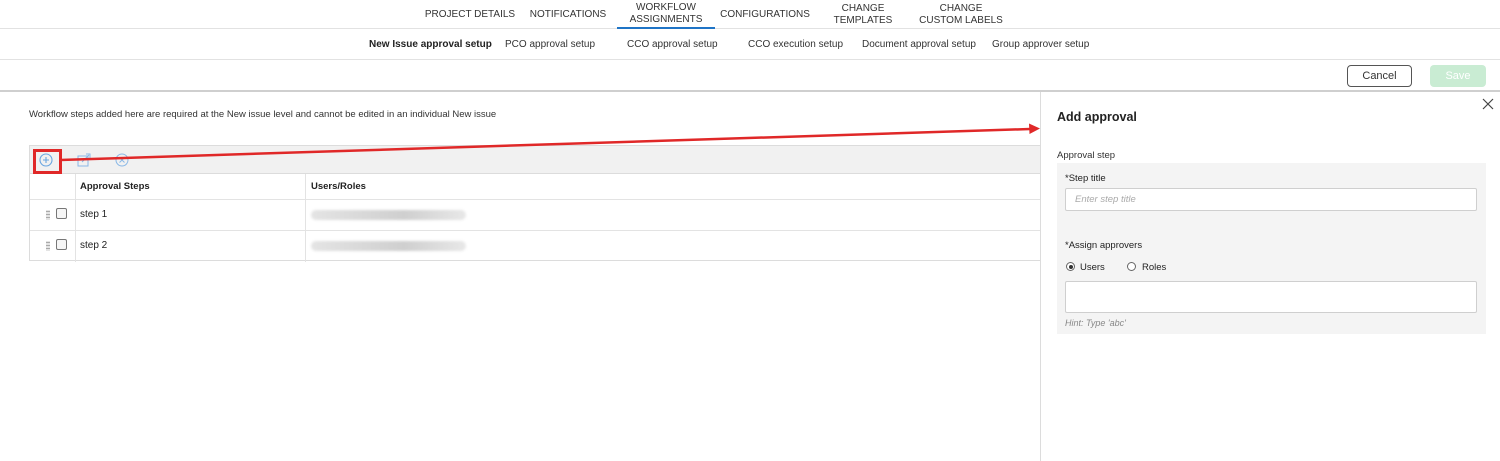 This screenshot has width=1500, height=461. Describe the element at coordinates (94, 245) in the screenshot. I see `step-name: step 2` at that location.